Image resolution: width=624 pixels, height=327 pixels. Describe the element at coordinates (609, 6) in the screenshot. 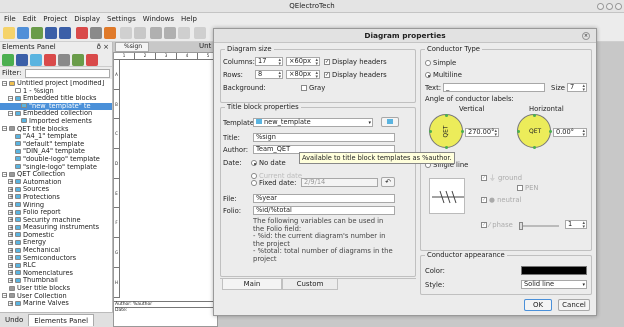

I see `maximize-button` at that location.